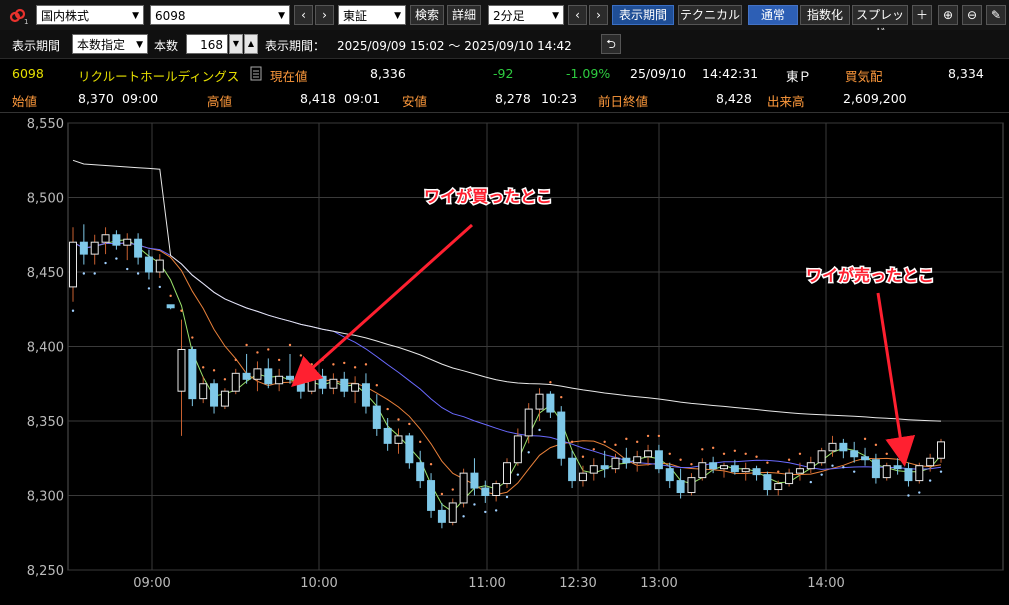 The height and width of the screenshot is (605, 1009). Describe the element at coordinates (415, 101) in the screenshot. I see `low-label: 安値` at that location.